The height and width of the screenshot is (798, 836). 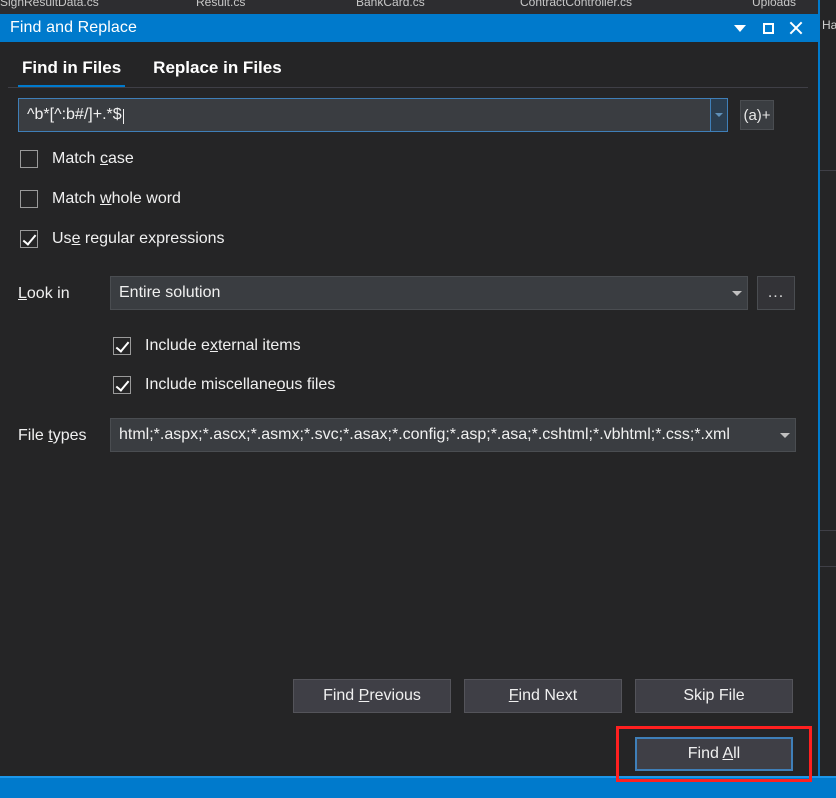 I want to click on maximize-icon, so click(x=768, y=28).